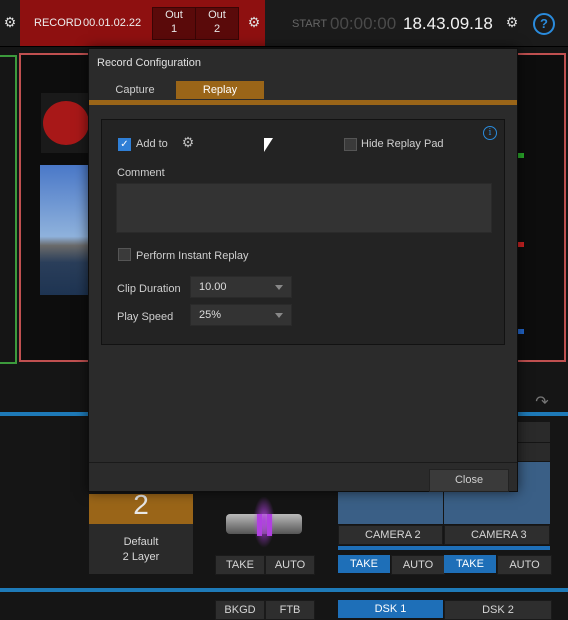 This screenshot has height=620, width=568. I want to click on start-label: START, so click(309, 24).